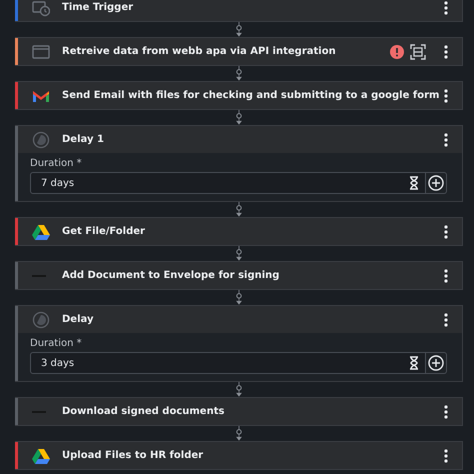 Image resolution: width=474 pixels, height=474 pixels. I want to click on step-card: Upload Files to HR folder, so click(239, 455).